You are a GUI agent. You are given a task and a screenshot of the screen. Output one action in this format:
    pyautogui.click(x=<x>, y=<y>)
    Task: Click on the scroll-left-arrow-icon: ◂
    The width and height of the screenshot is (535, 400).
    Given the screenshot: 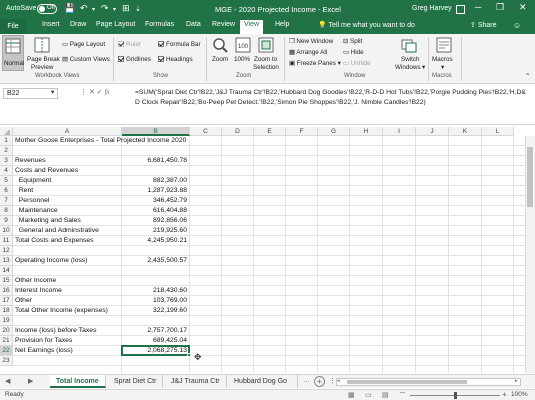 What is the action you would take?
    pyautogui.click(x=338, y=381)
    